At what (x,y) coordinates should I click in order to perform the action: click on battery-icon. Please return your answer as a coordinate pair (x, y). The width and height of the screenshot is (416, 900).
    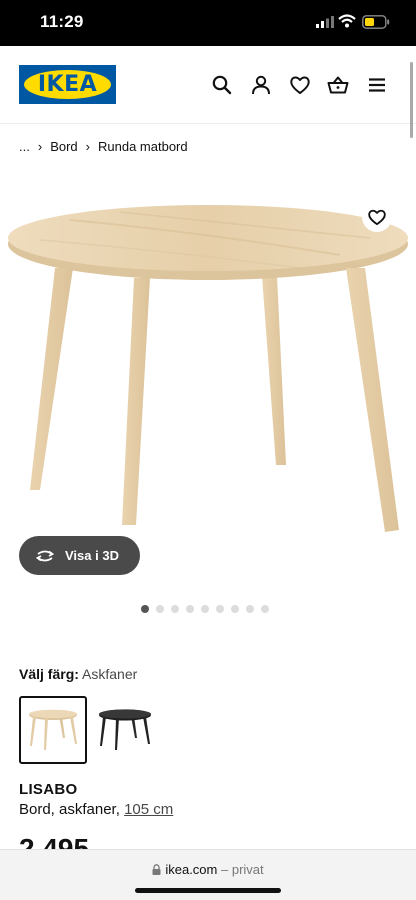
    Looking at the image, I should click on (376, 22).